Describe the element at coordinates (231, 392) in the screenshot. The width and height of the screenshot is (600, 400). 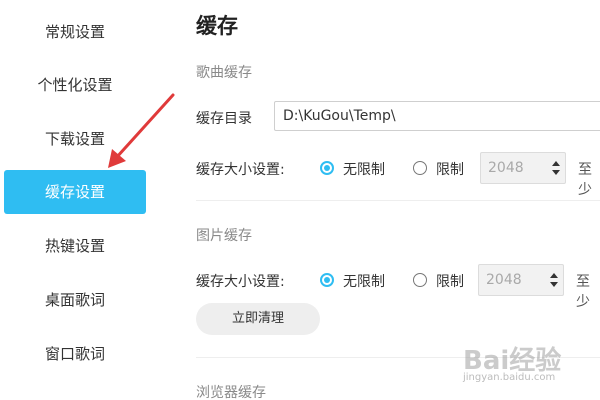
I see `browser-cache-section-title: 浏览器缓存` at that location.